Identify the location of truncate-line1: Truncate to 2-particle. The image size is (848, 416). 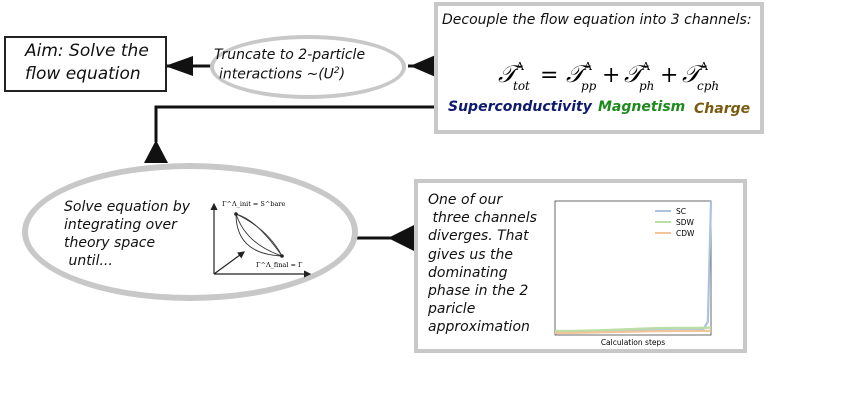
(290, 55).